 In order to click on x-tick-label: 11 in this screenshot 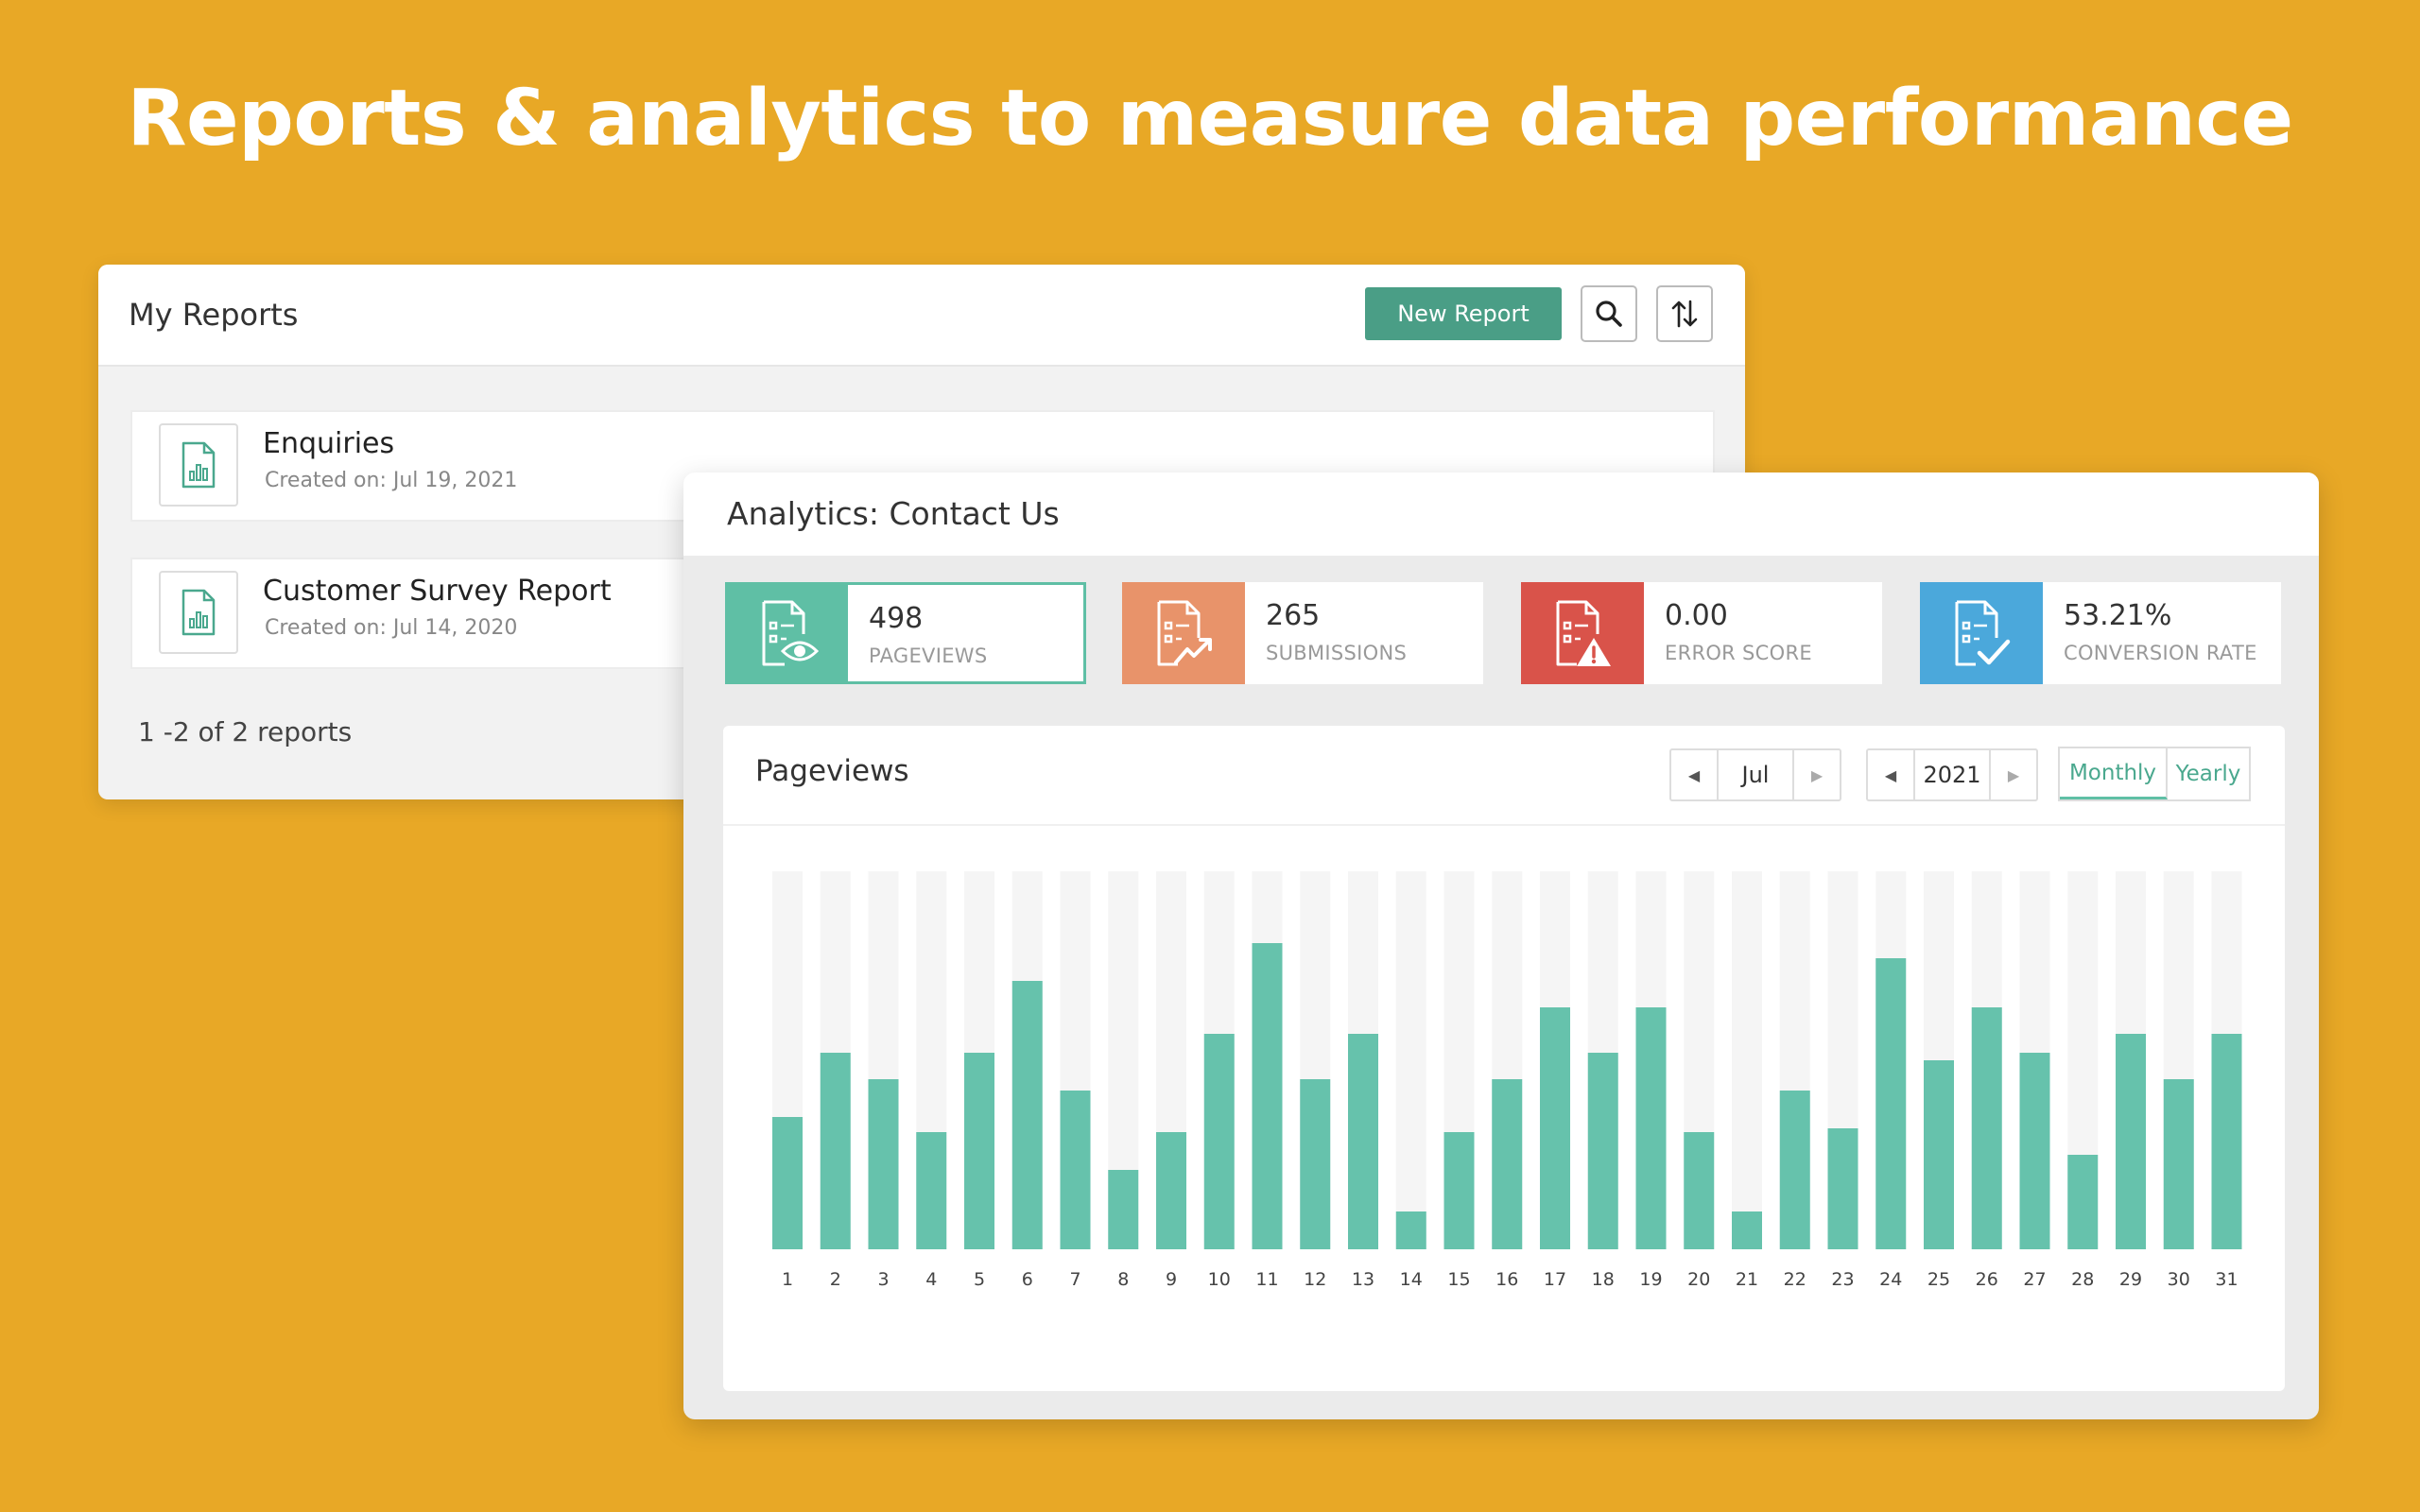, I will do `click(1267, 1279)`.